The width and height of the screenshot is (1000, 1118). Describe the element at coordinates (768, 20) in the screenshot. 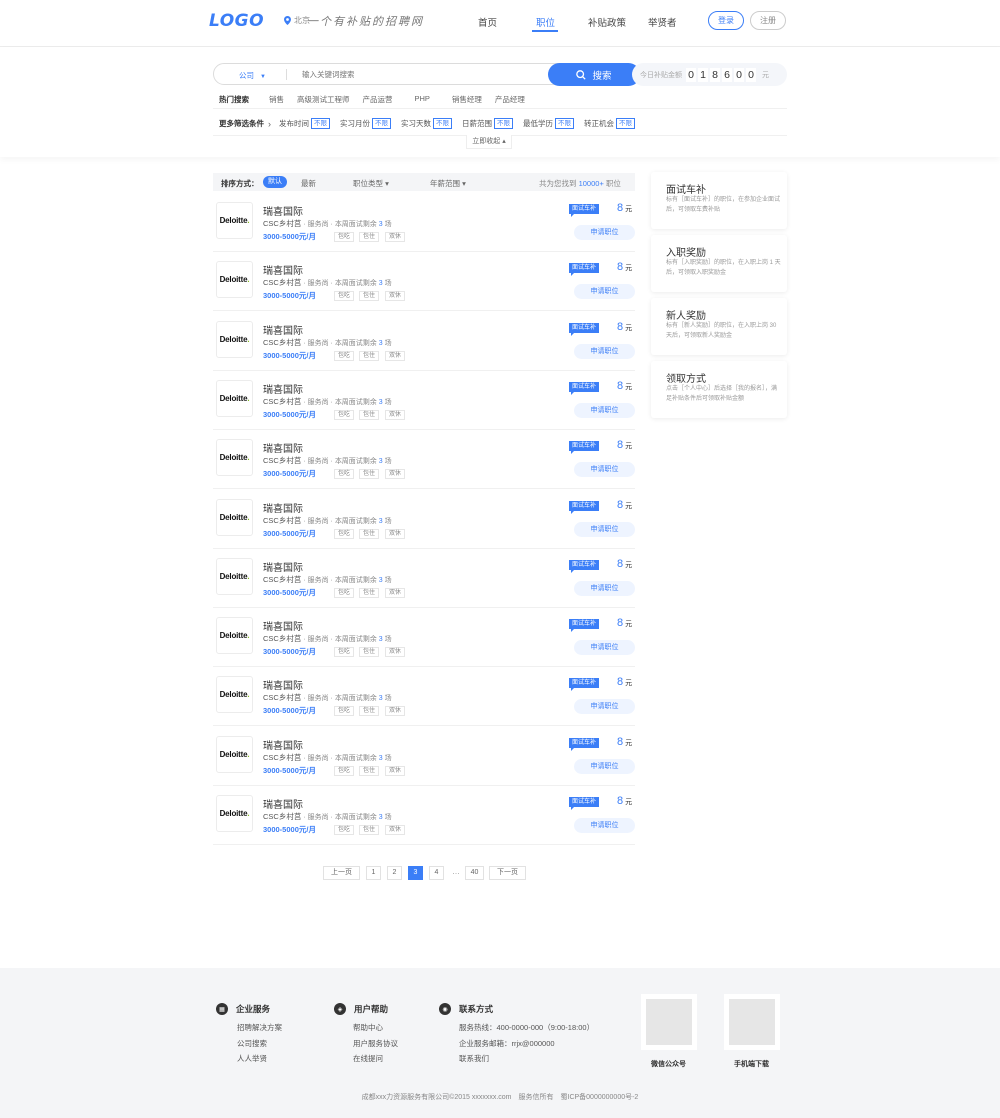

I see `register-button: 注册` at that location.